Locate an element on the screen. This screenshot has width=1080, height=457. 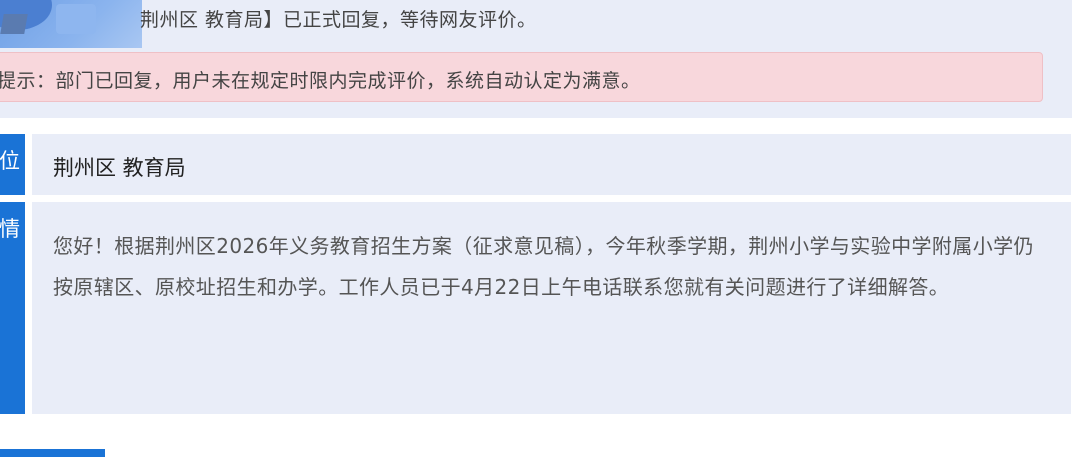
reply-content-label-text: 情 is located at coordinates (10, 229).